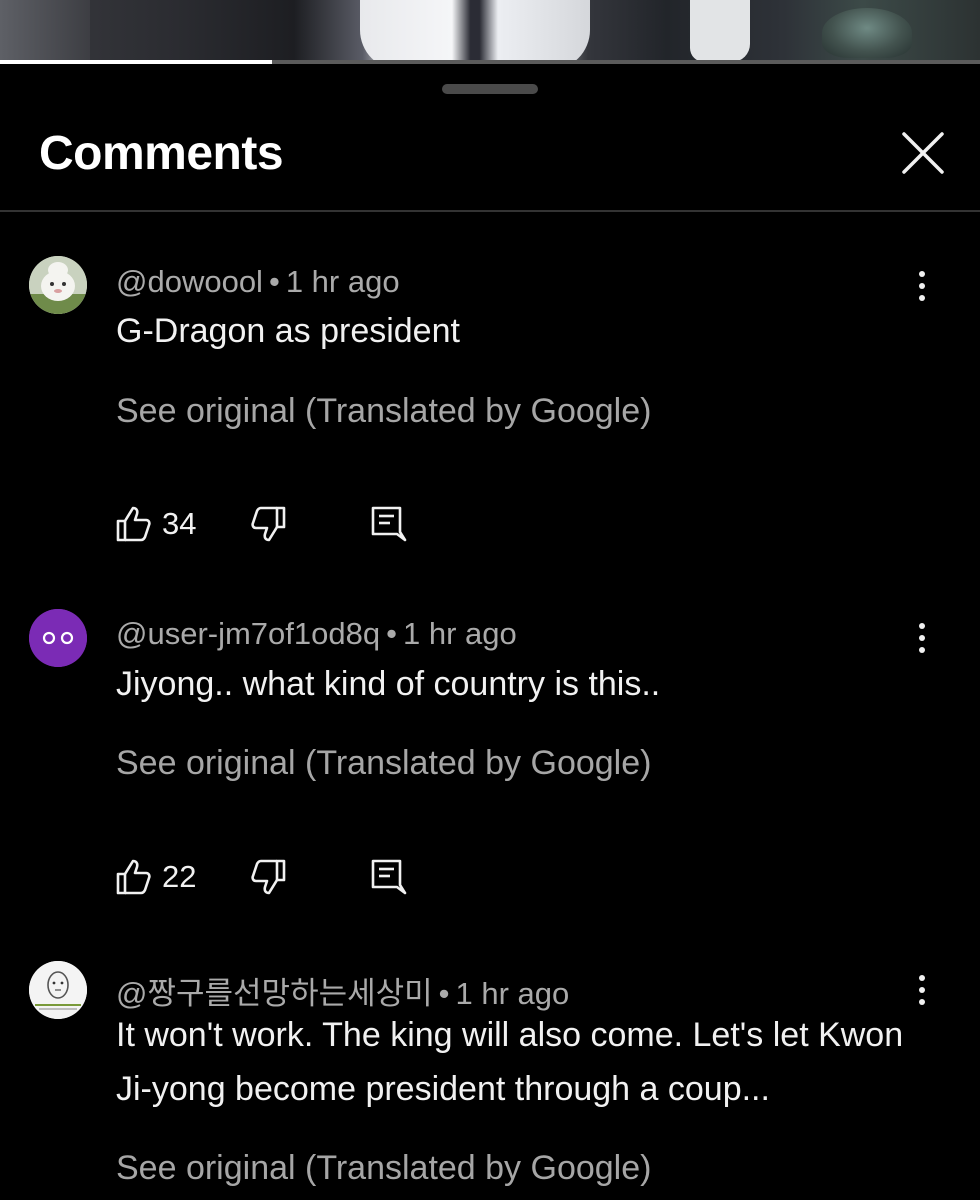  What do you see at coordinates (490, 161) in the screenshot?
I see `comments-header: Comments` at bounding box center [490, 161].